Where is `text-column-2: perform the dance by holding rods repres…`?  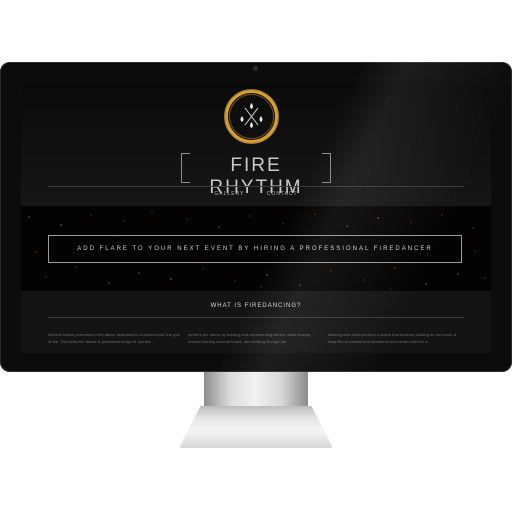 text-column-2: perform the dance by holding rods repres… is located at coordinates (249, 338).